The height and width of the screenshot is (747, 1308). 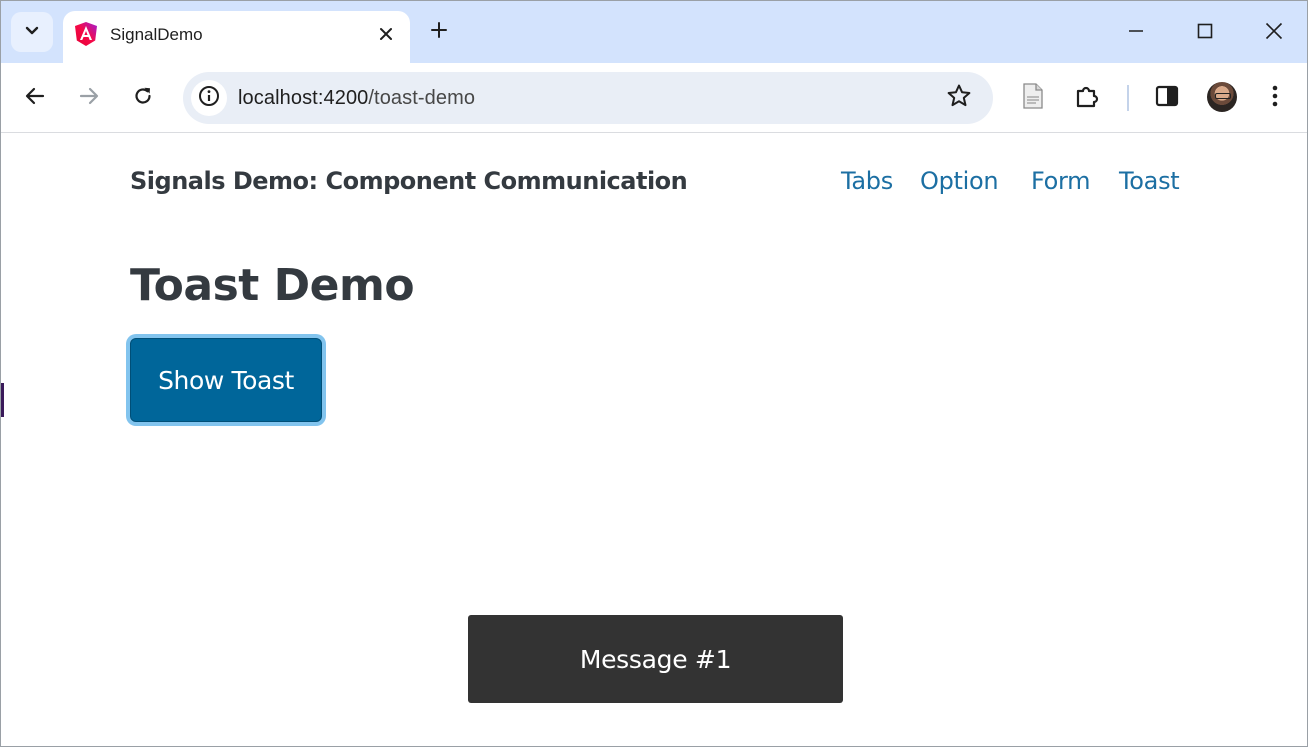 I want to click on browser-menu-button, so click(x=1275, y=98).